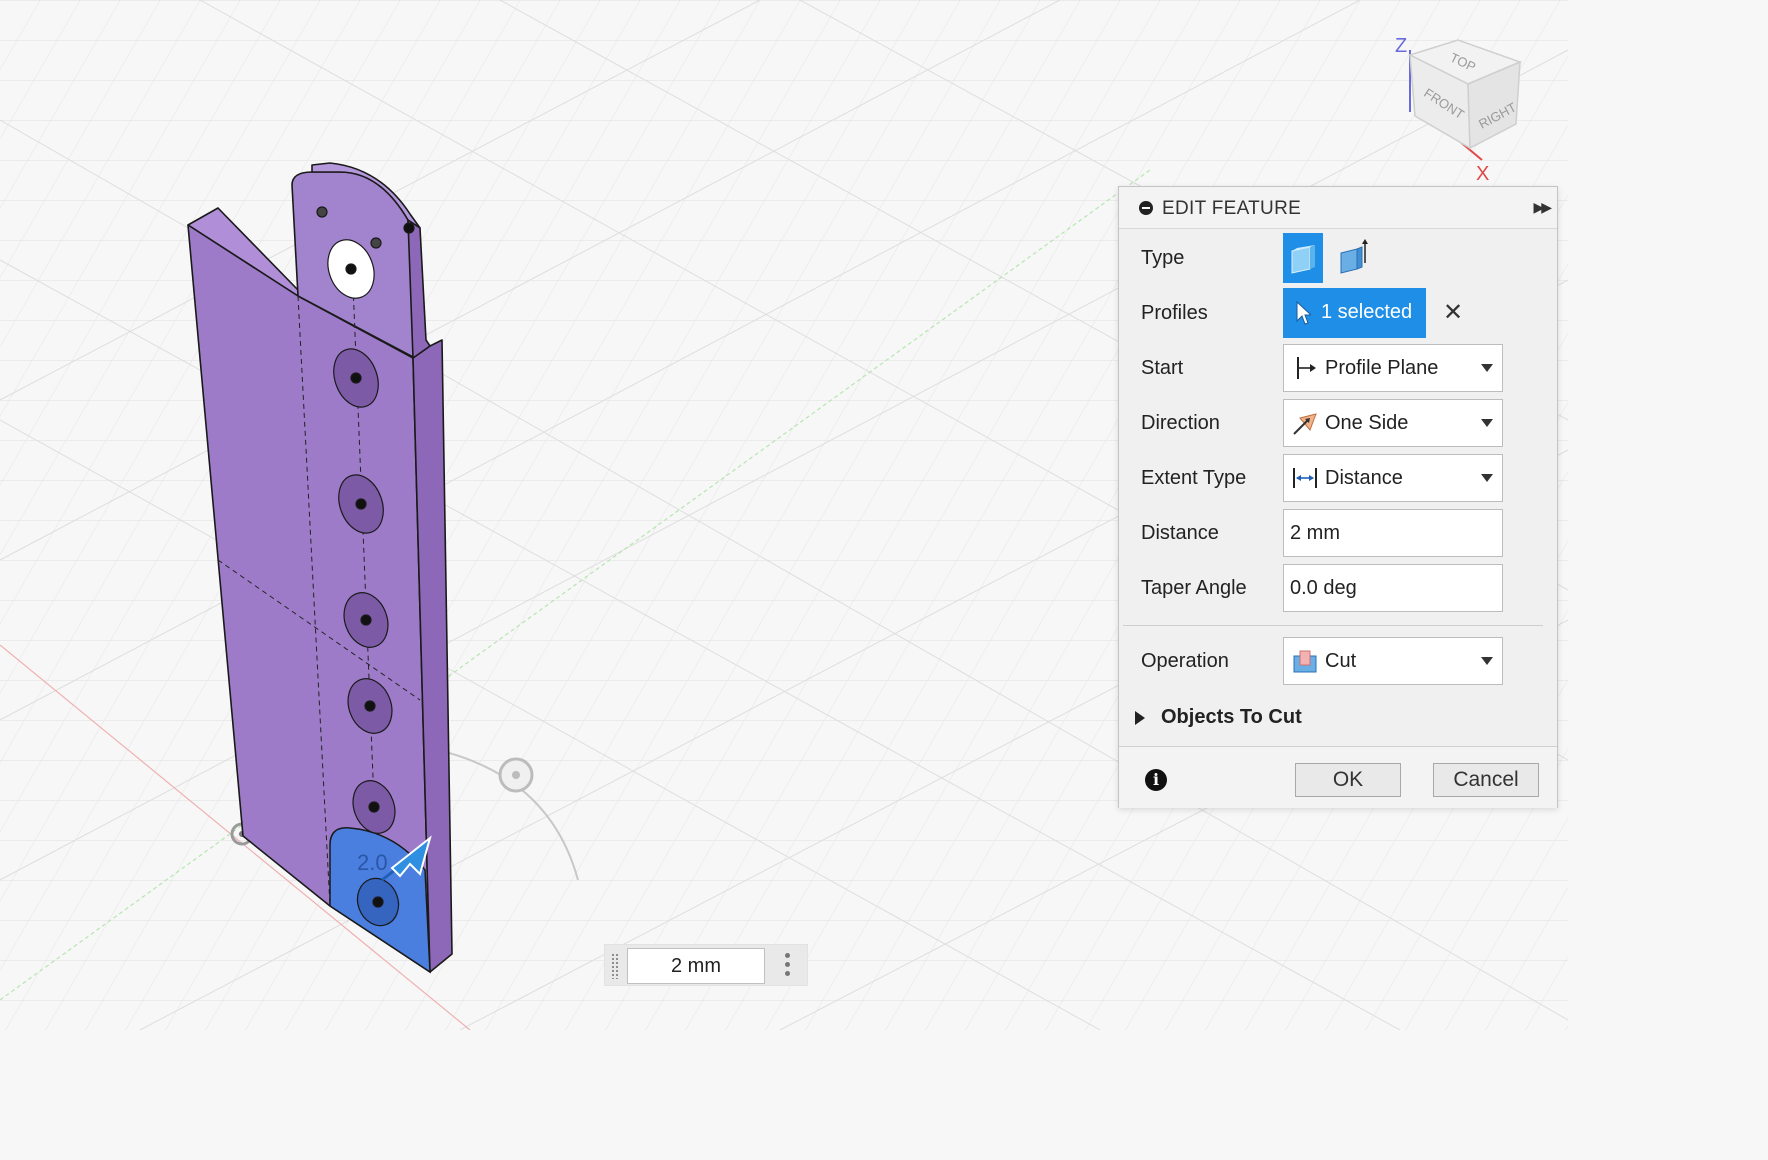  I want to click on kebab-menu-icon, so click(788, 966).